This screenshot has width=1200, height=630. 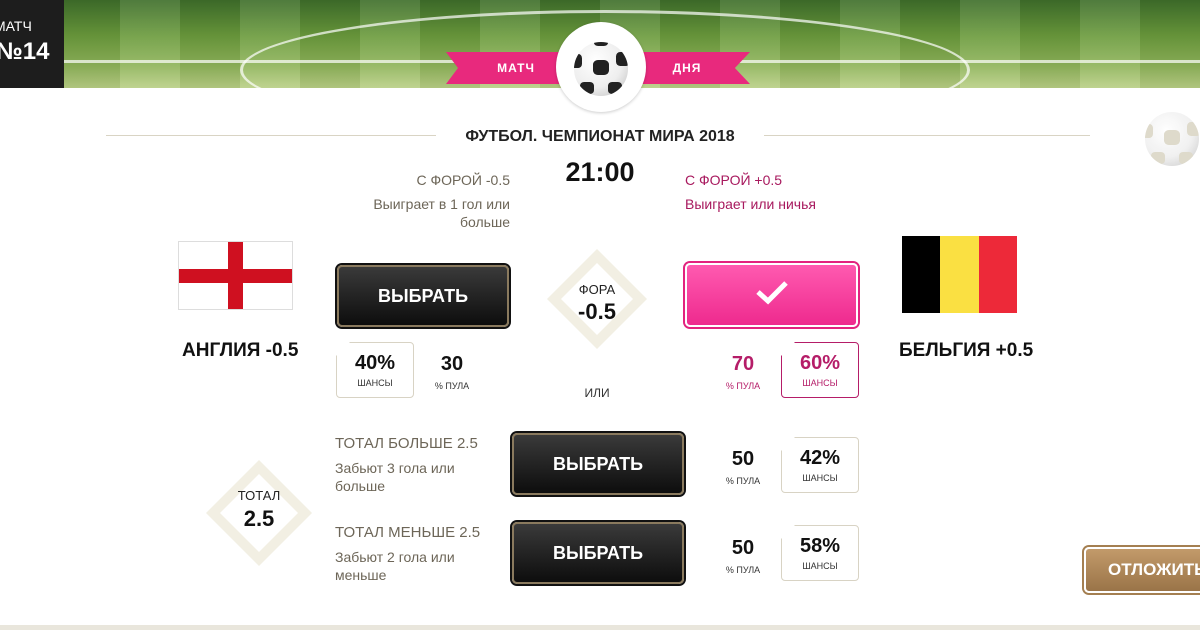 What do you see at coordinates (743, 386) in the screenshot?
I see `away-pool-label: % ПУЛА` at bounding box center [743, 386].